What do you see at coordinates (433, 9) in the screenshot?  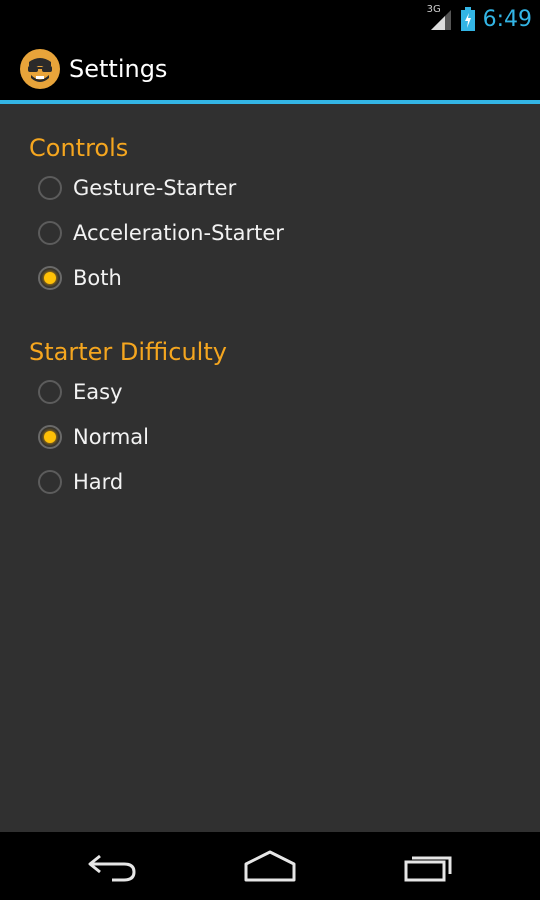 I see `network-type-label: 3G` at bounding box center [433, 9].